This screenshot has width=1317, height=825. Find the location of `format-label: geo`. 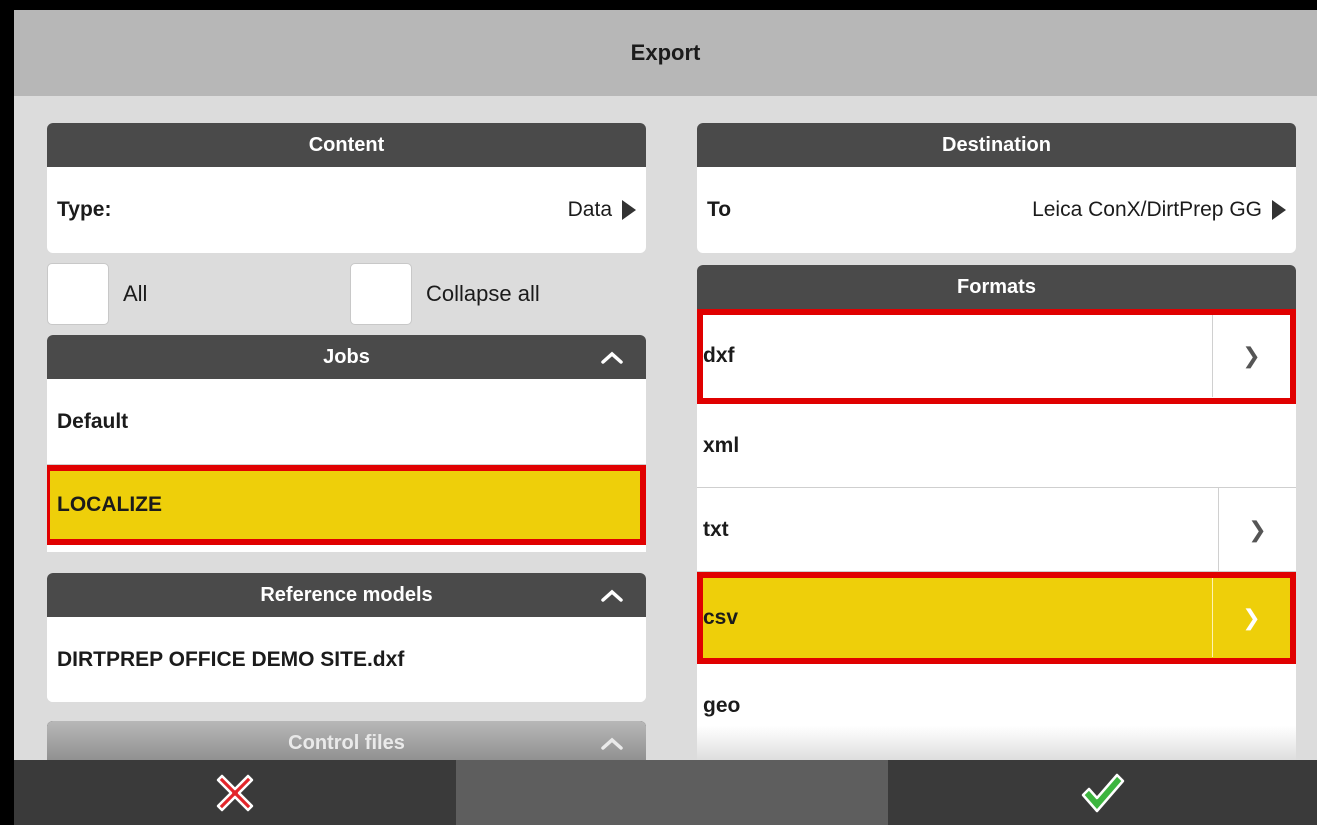

format-label: geo is located at coordinates (722, 705).